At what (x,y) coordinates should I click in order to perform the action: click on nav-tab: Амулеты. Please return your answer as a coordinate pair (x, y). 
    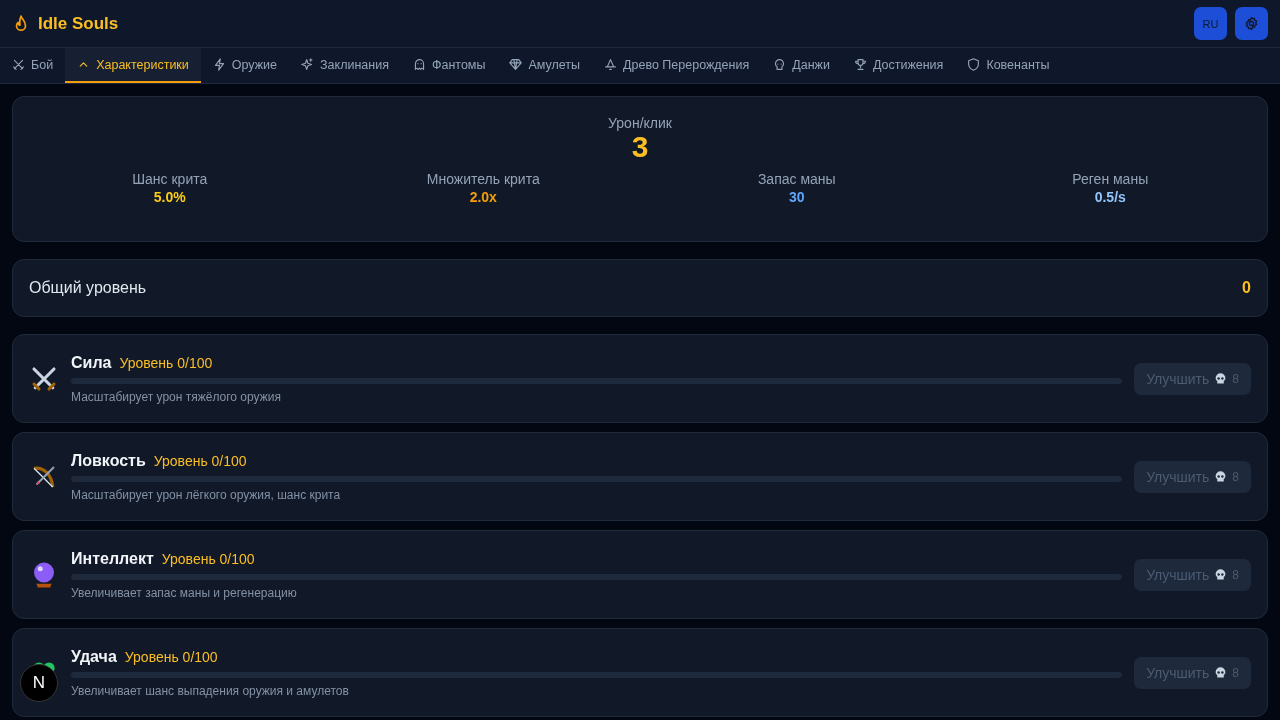
    Looking at the image, I should click on (545, 65).